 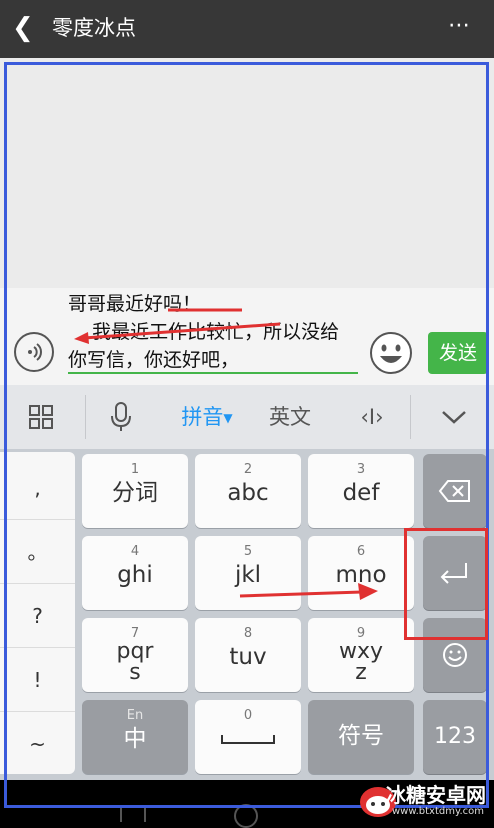 What do you see at coordinates (436, 795) in the screenshot?
I see `watermark-text: 冰糖安卓网` at bounding box center [436, 795].